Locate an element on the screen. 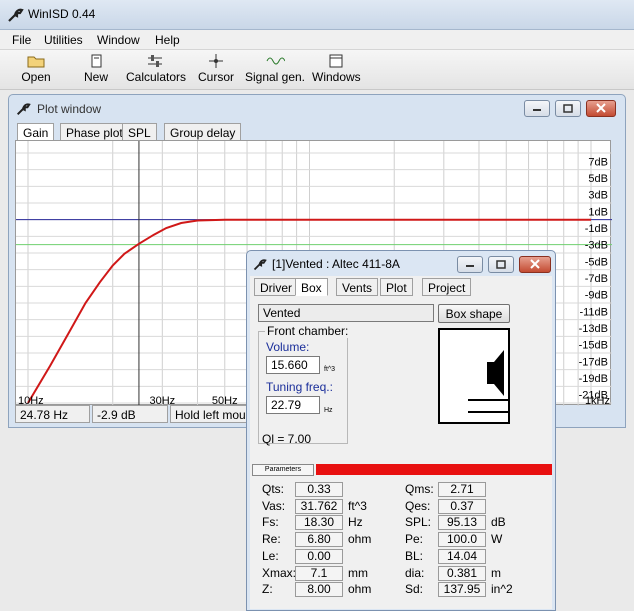  windows-button: Windows is located at coordinates (336, 70).